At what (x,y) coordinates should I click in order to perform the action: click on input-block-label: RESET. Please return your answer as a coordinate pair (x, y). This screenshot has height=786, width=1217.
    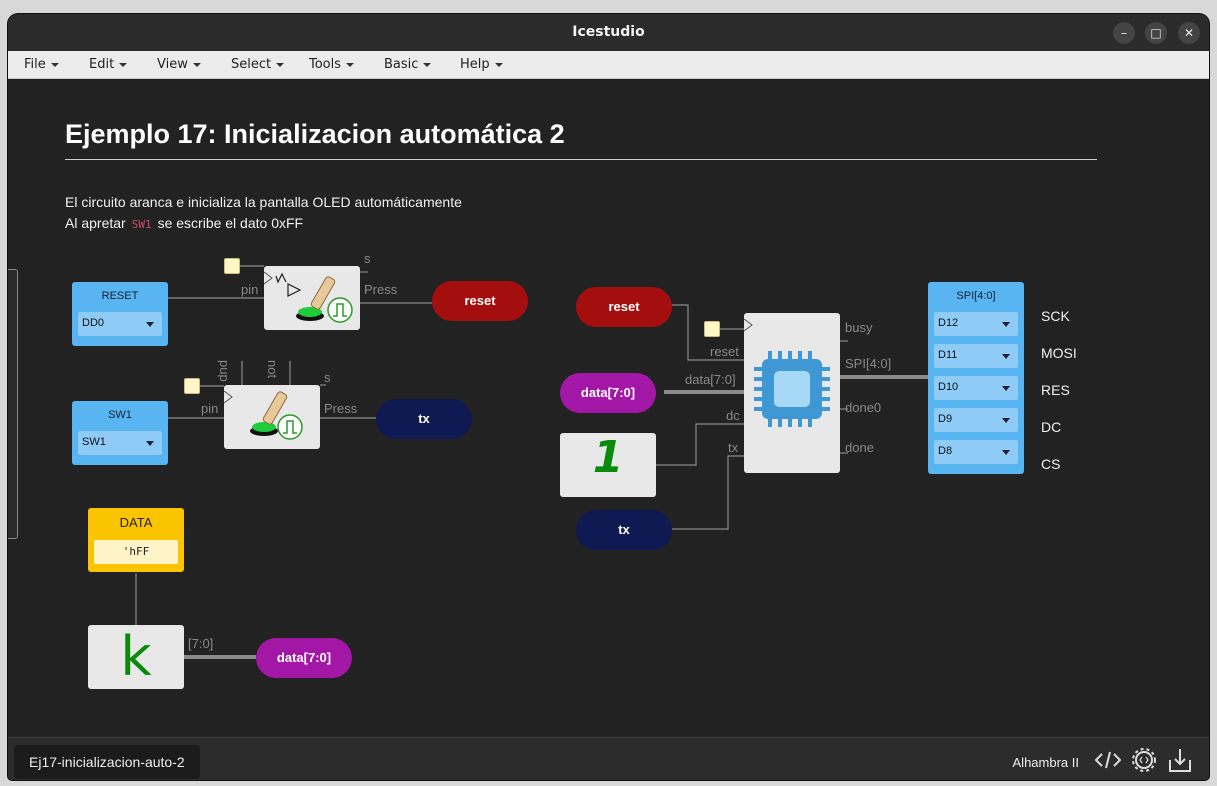
    Looking at the image, I should click on (120, 296).